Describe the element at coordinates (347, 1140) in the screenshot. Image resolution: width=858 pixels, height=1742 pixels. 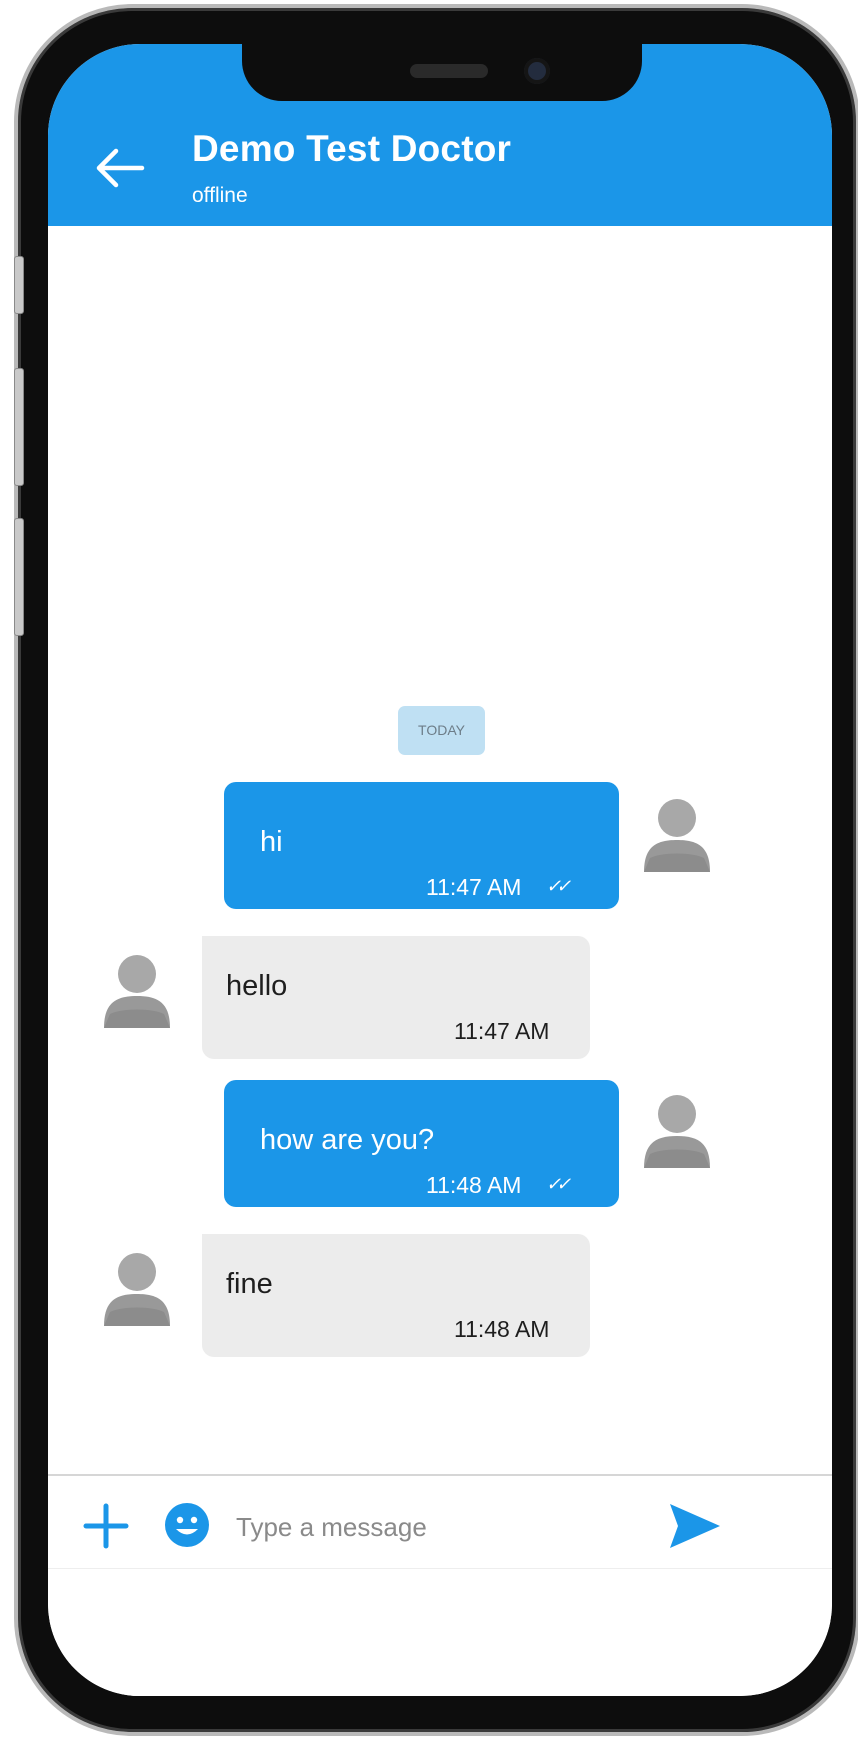
I see `message-text: how are you?` at that location.